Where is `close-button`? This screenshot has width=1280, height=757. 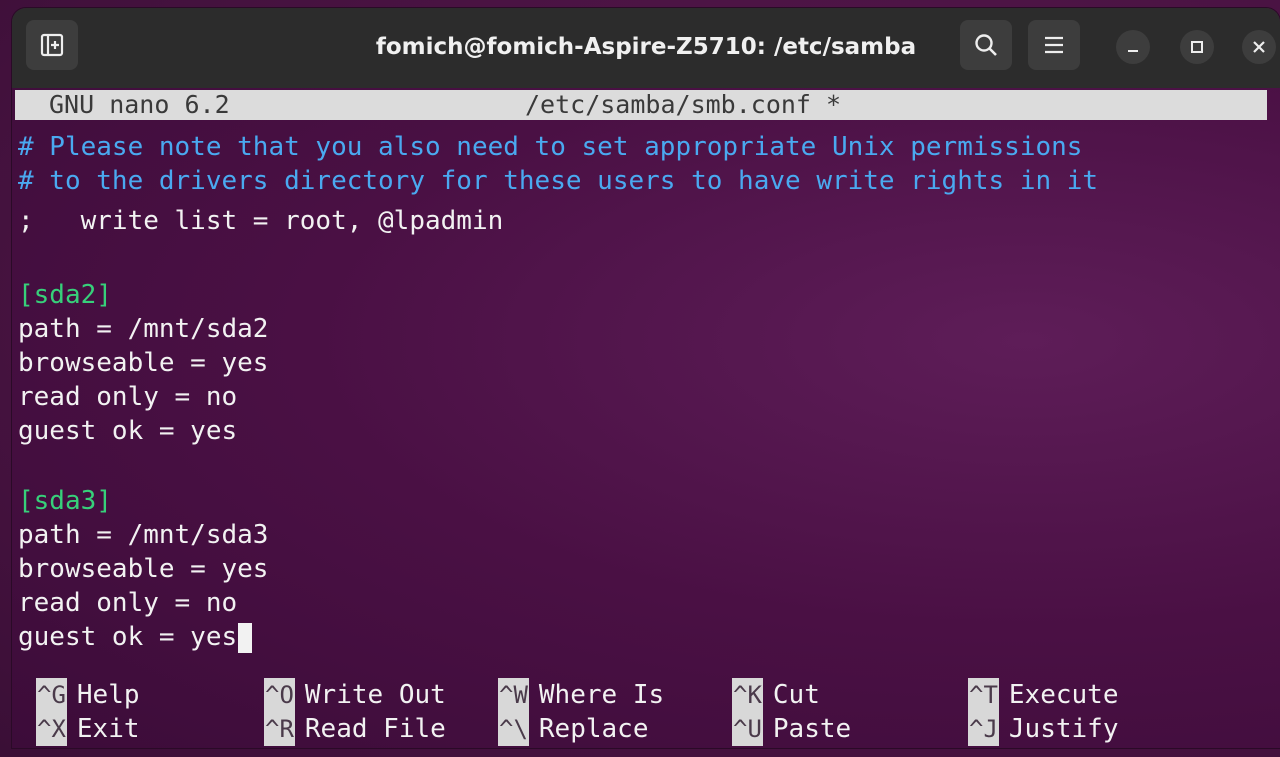 close-button is located at coordinates (1259, 47).